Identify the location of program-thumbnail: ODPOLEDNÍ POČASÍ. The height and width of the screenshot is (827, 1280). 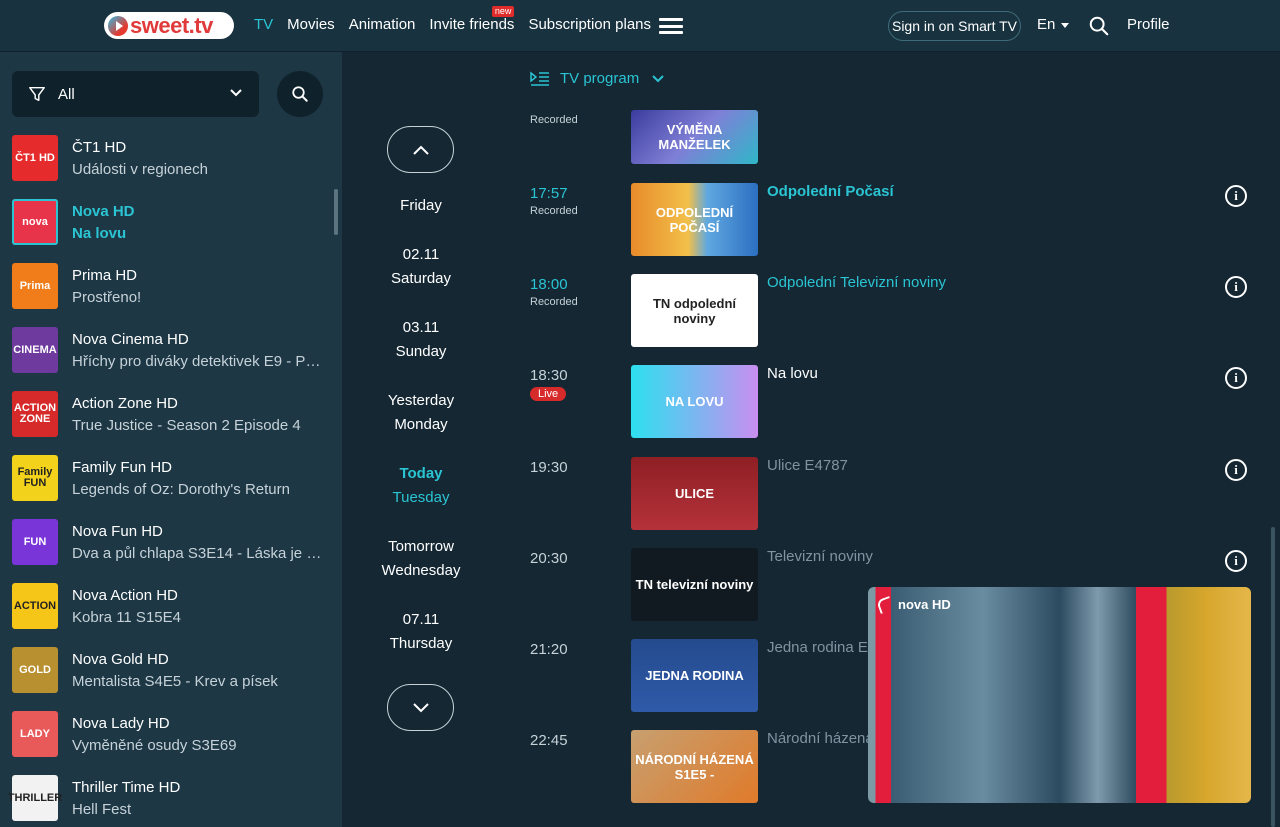
(694, 219).